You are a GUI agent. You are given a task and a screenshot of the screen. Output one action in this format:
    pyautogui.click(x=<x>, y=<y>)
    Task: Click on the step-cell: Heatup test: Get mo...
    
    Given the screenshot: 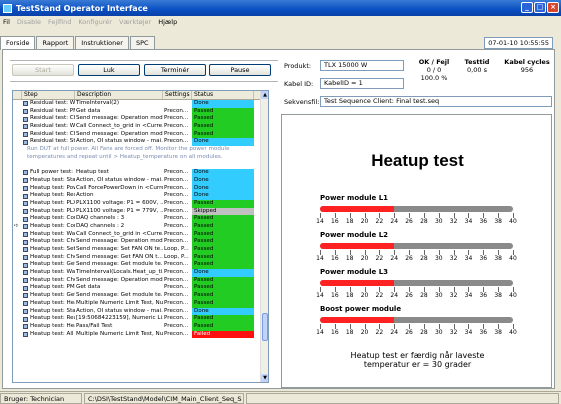 What is the action you would take?
    pyautogui.click(x=48, y=265)
    